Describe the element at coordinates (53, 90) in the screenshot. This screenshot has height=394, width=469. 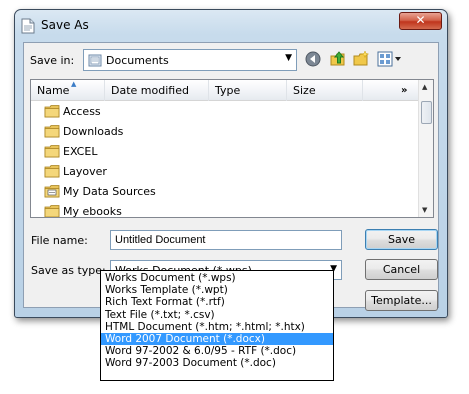
I see `column-label: Name` at that location.